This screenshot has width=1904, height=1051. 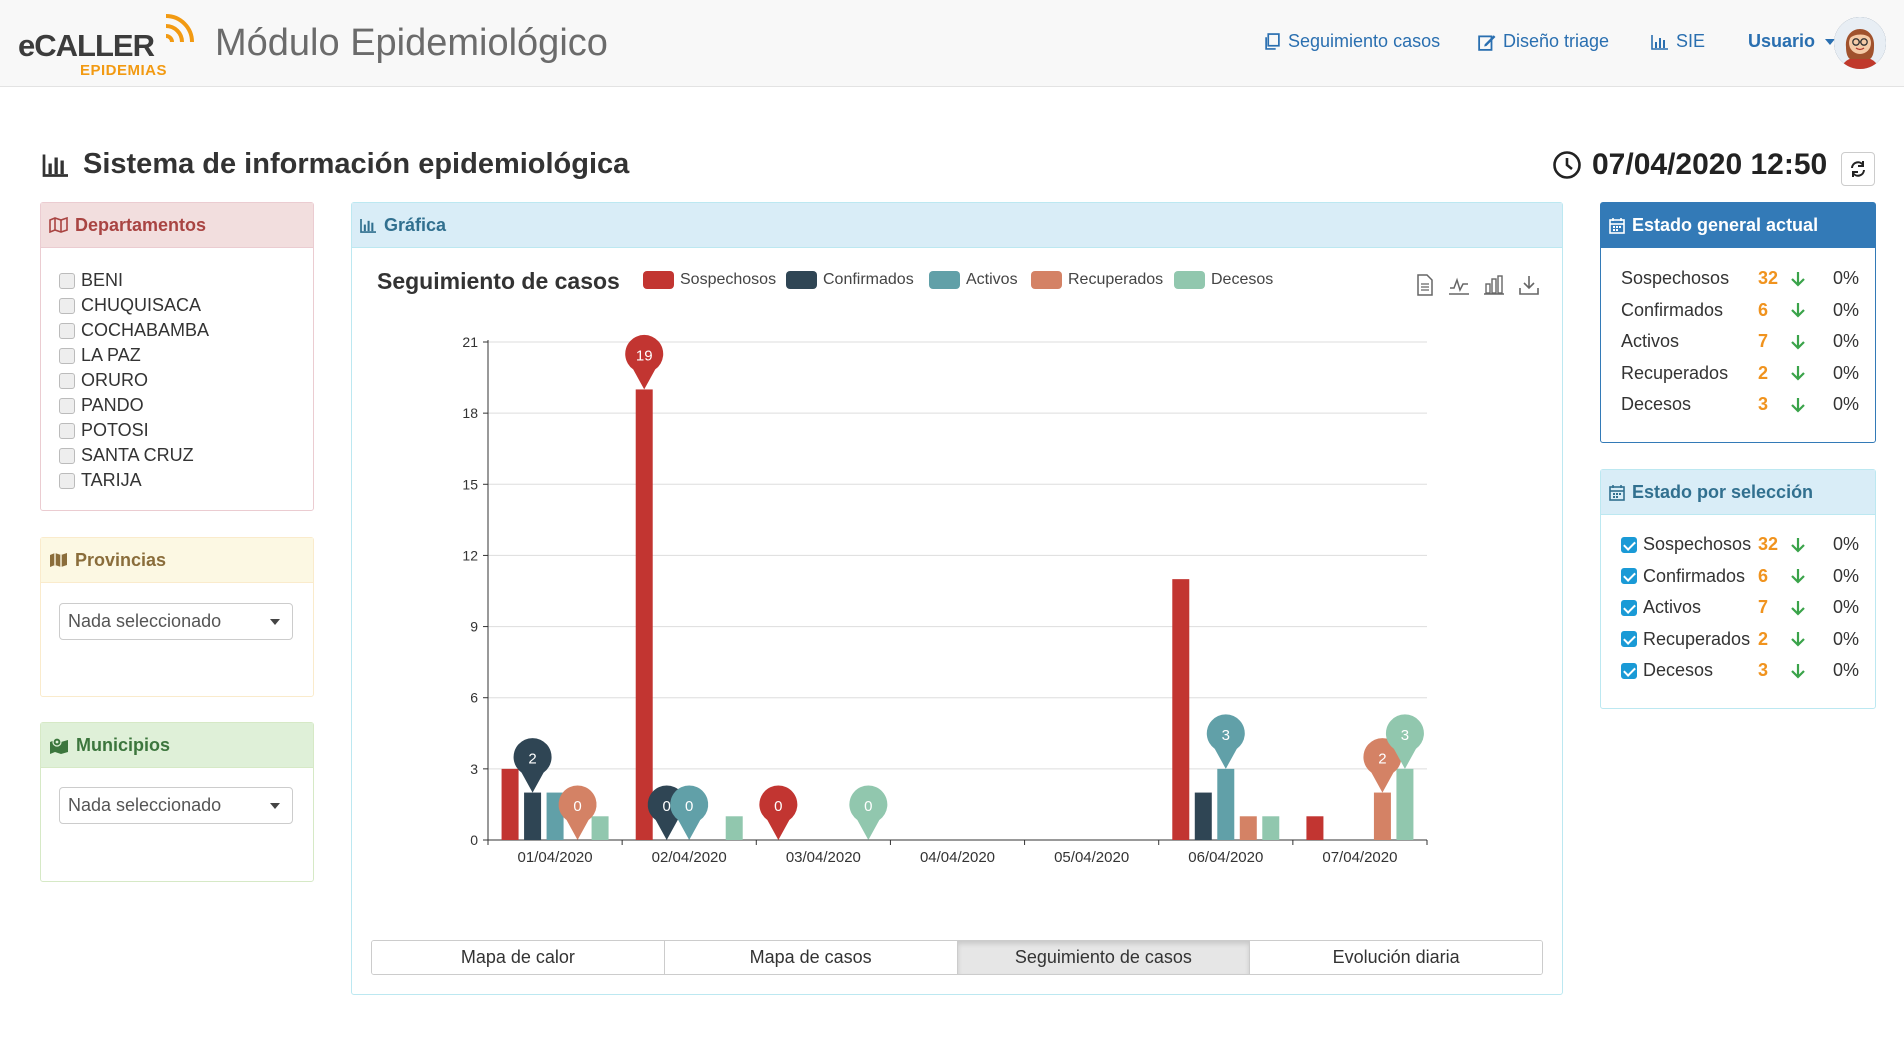 I want to click on calendar-icon, so click(x=1617, y=492).